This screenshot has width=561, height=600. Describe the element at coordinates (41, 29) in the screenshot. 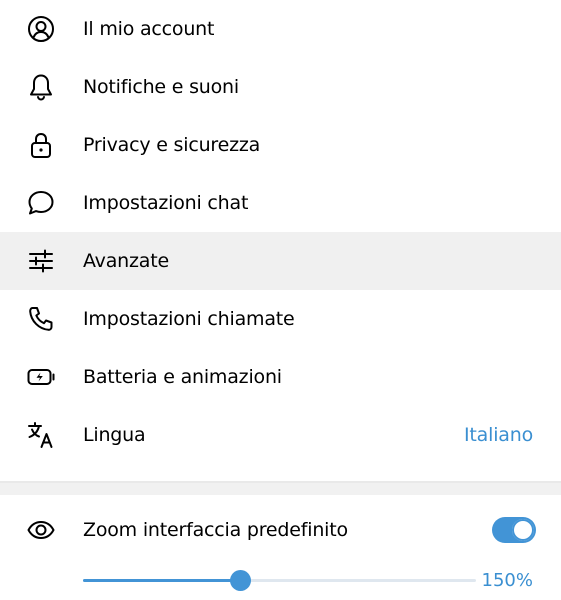

I see `account-icon` at that location.